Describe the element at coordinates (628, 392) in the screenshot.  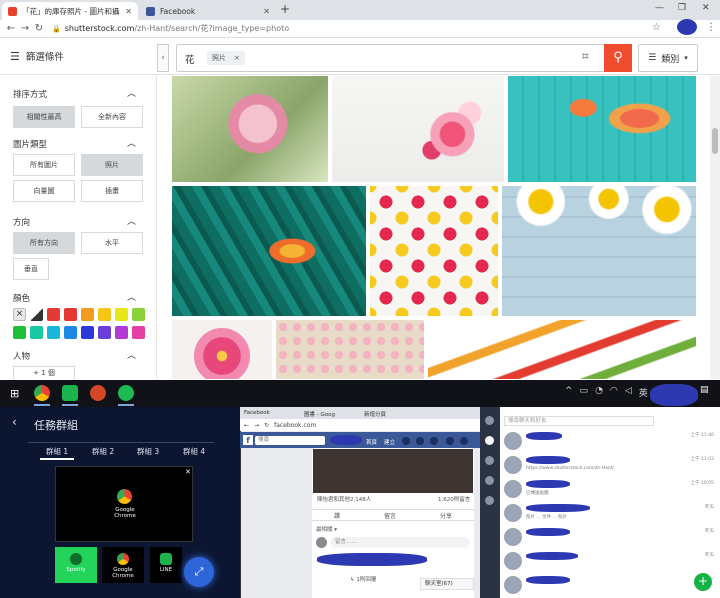
I see `volume-icon: ◁` at that location.